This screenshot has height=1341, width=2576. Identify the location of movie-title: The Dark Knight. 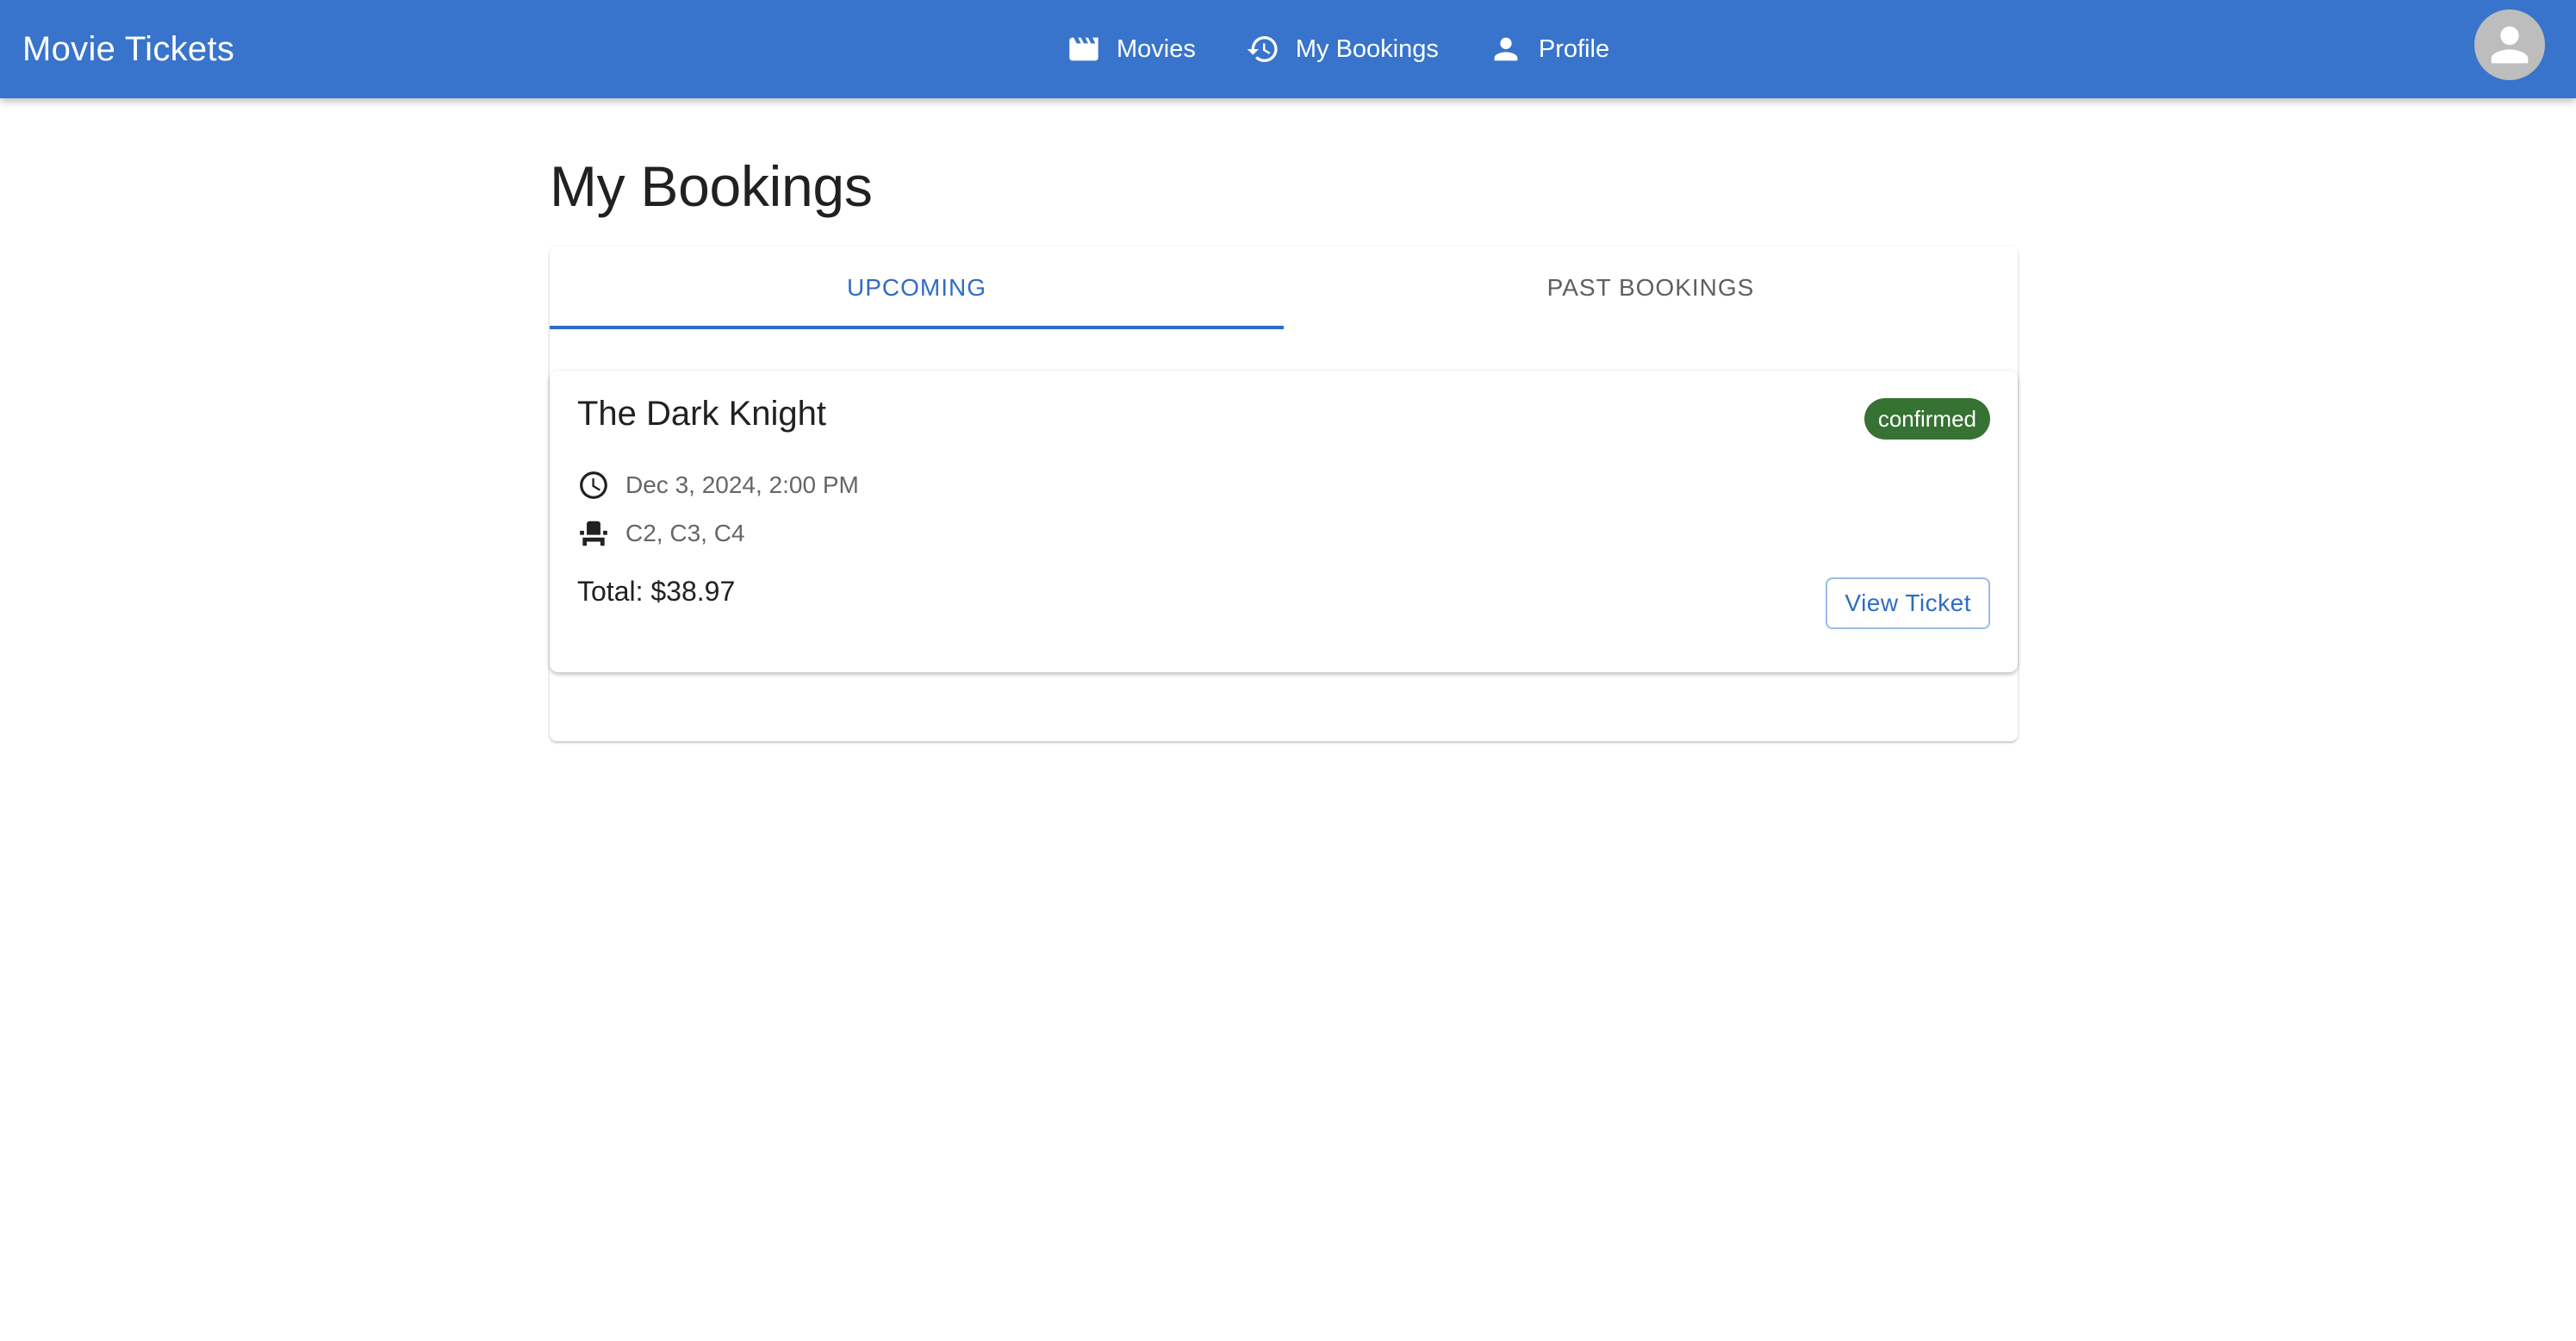
(702, 414).